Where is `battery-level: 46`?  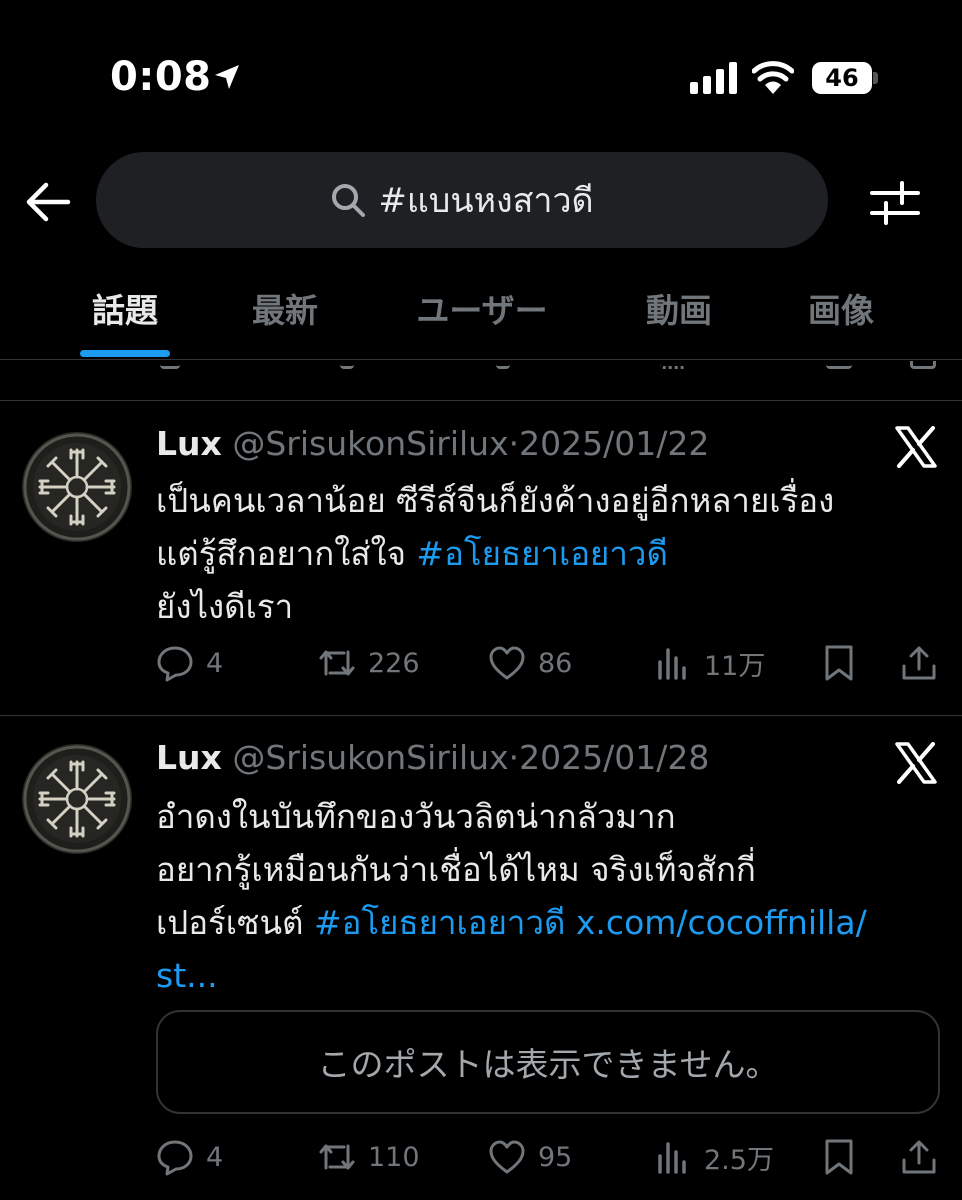
battery-level: 46 is located at coordinates (842, 78).